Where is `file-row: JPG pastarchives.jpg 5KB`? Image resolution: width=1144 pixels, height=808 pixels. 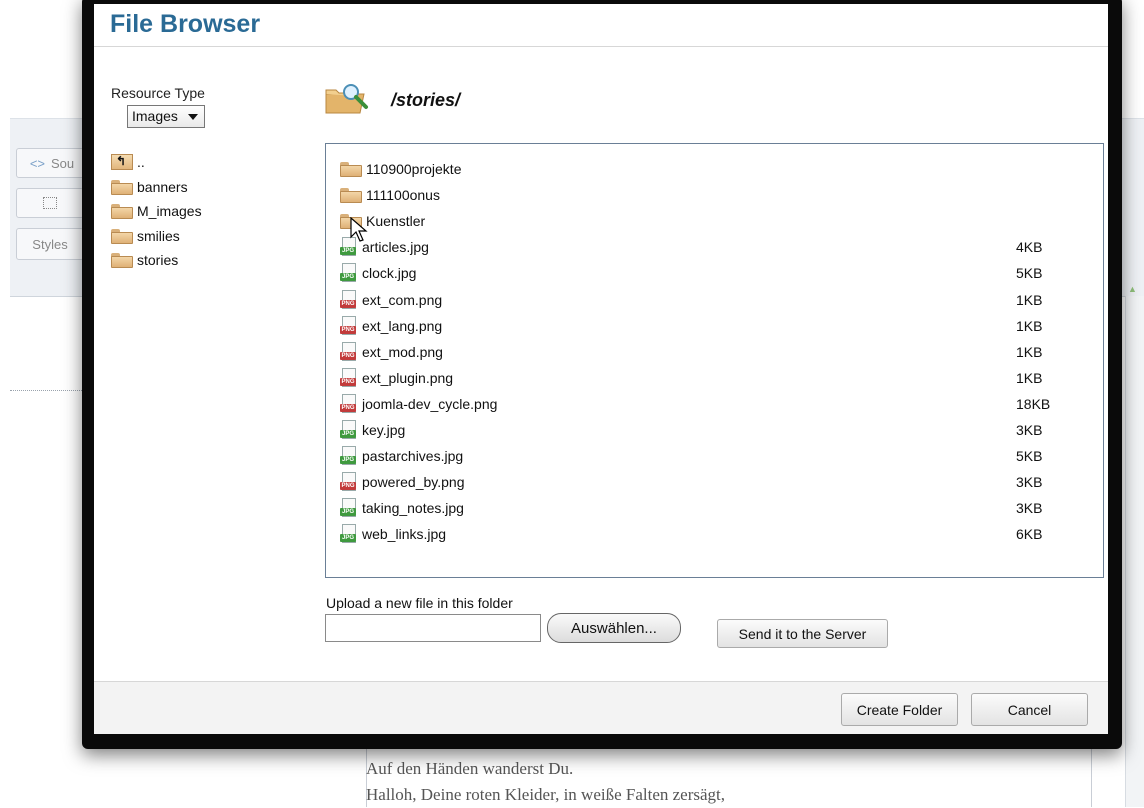 file-row: JPG pastarchives.jpg 5KB is located at coordinates (715, 456).